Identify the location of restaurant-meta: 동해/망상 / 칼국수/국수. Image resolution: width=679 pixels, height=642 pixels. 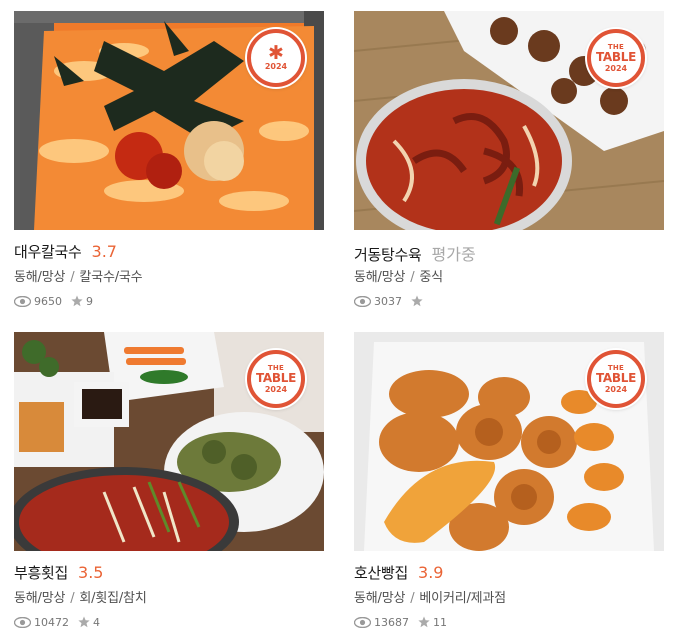
(169, 275).